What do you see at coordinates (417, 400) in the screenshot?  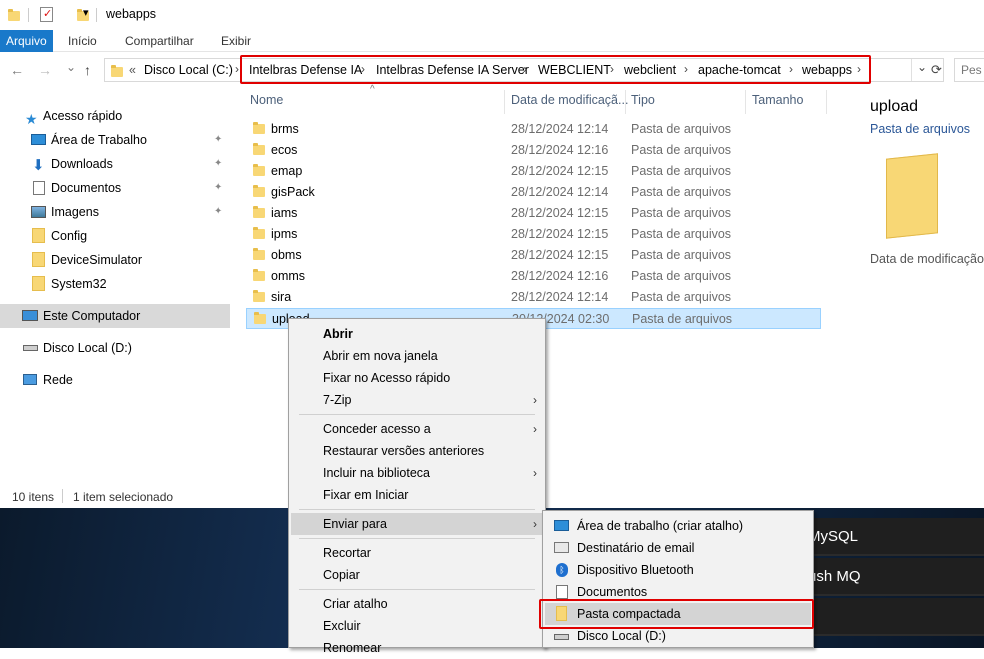 I see `menu-item-7zip: 7-Zip ›` at bounding box center [417, 400].